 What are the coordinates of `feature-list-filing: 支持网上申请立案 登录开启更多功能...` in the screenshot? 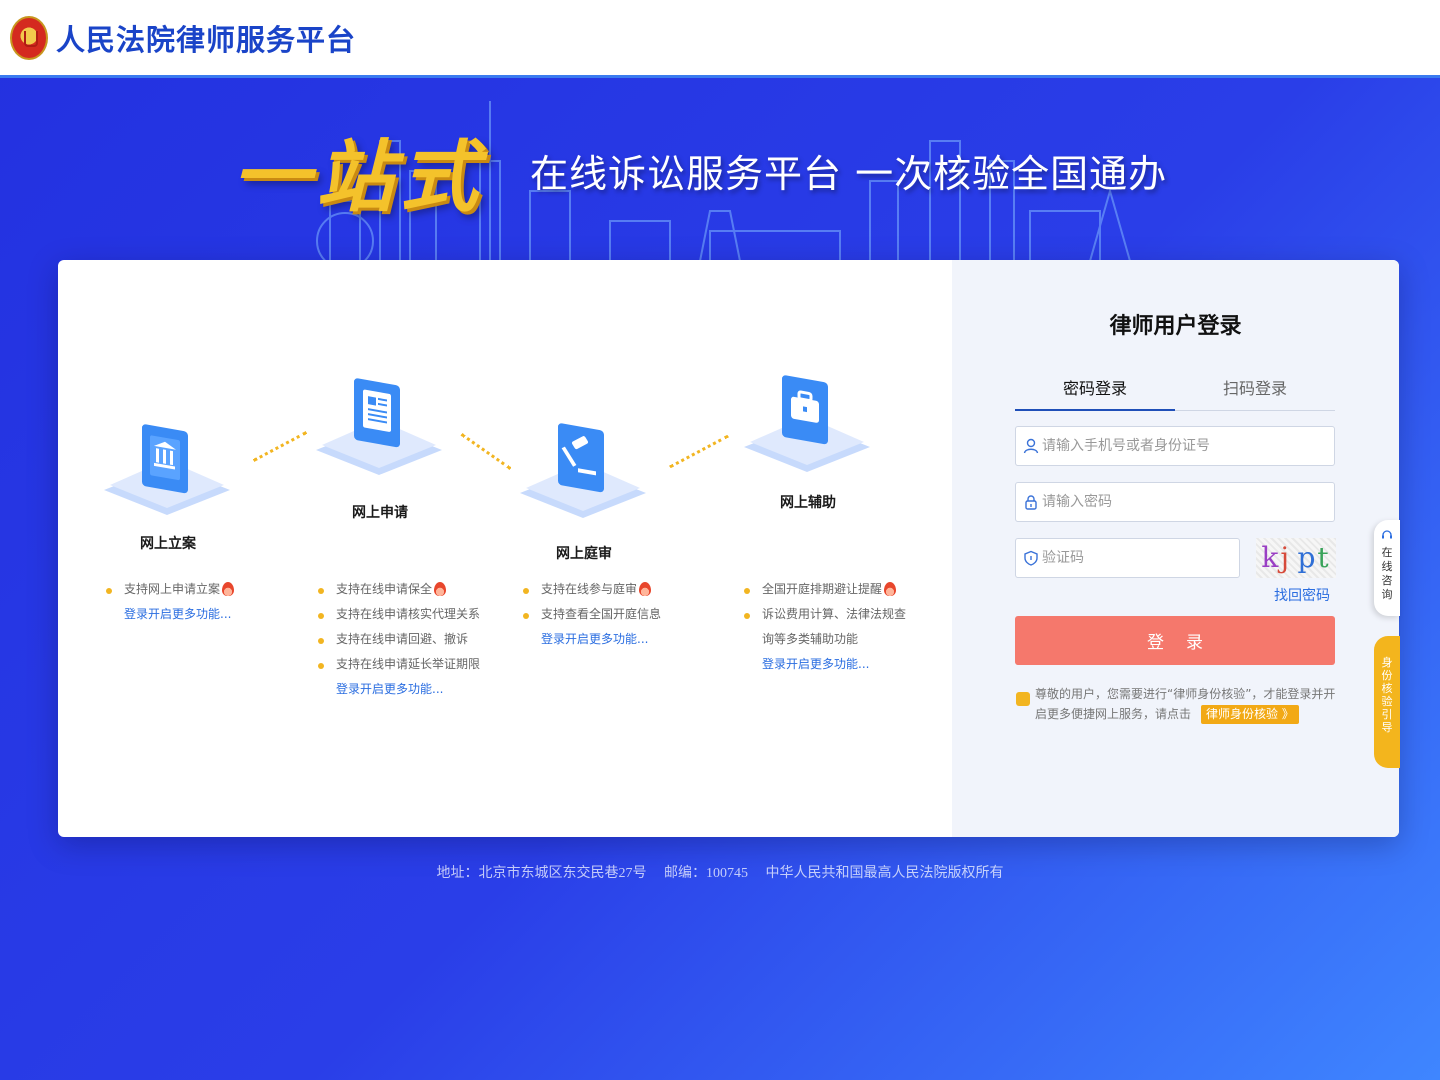 It's located at (170, 602).